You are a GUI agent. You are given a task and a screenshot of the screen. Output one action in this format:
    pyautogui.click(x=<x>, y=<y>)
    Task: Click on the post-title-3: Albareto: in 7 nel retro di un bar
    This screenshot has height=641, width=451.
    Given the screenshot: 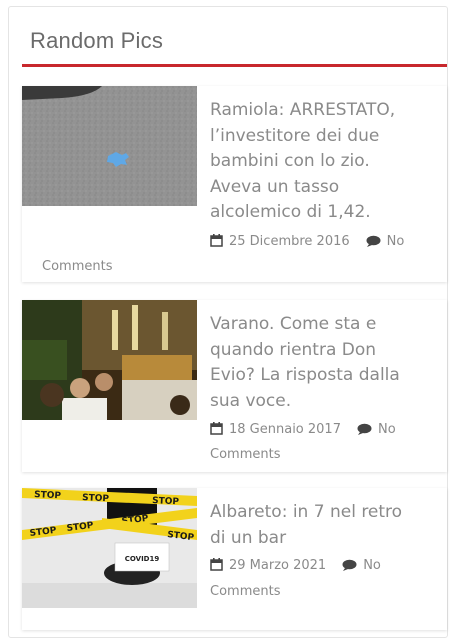 What is the action you would take?
    pyautogui.click(x=315, y=525)
    